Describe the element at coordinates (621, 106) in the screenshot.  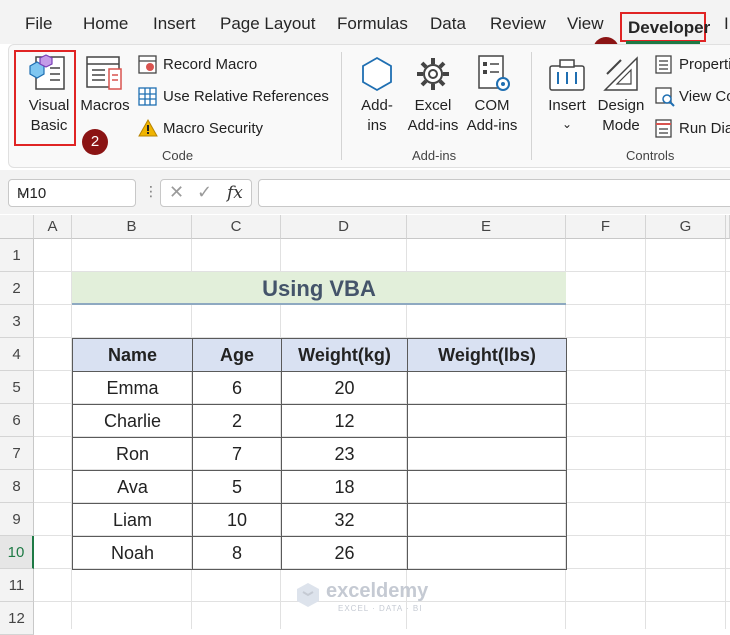
I see `design-mode-button: Design` at that location.